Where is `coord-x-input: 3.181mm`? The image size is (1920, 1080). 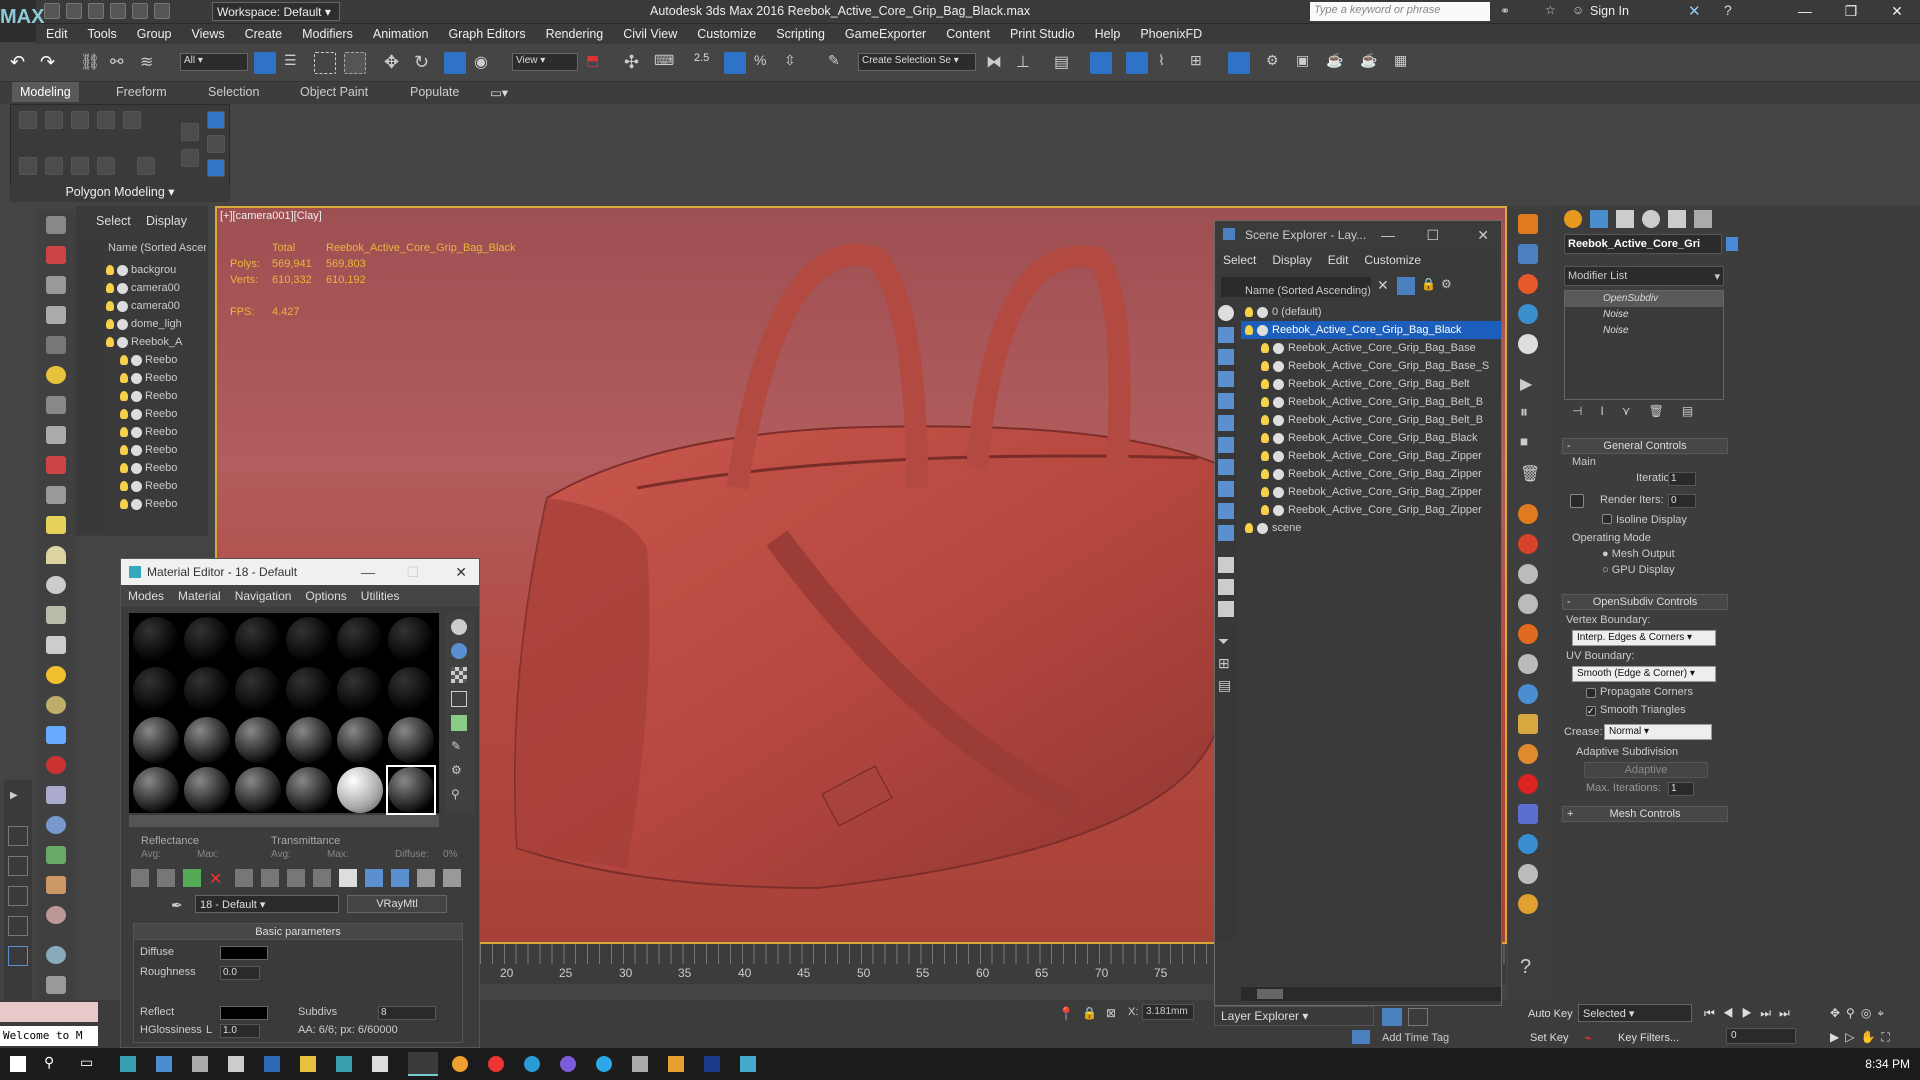 coord-x-input: 3.181mm is located at coordinates (1168, 1012).